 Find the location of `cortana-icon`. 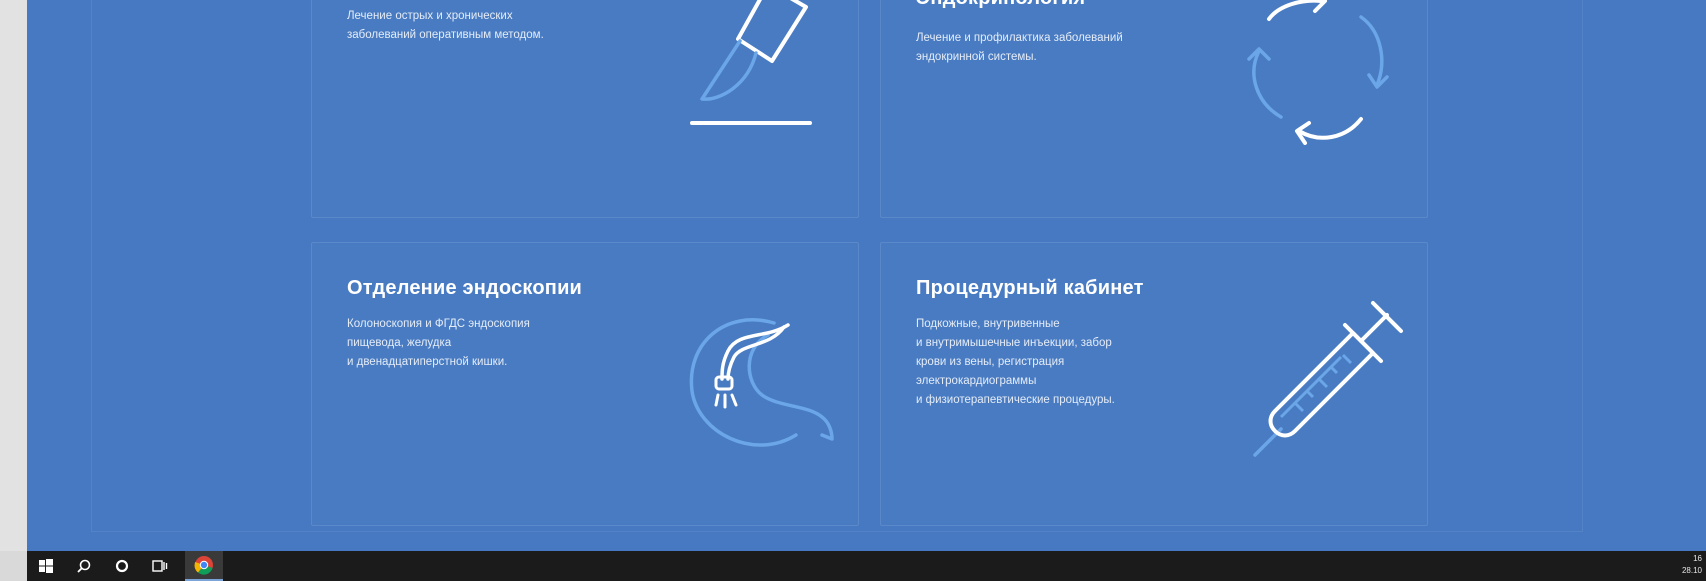

cortana-icon is located at coordinates (122, 566).